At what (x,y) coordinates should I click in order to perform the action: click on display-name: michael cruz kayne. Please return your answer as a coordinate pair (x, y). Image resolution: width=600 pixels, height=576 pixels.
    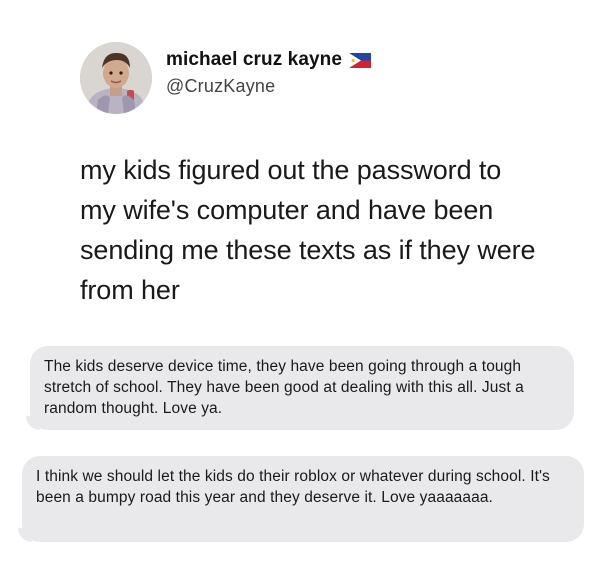
    Looking at the image, I should click on (254, 60).